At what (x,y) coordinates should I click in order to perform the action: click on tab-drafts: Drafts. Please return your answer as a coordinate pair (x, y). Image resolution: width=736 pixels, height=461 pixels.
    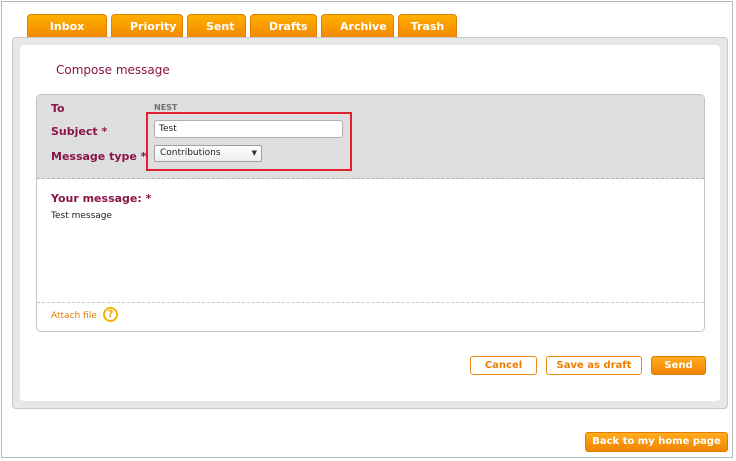
    Looking at the image, I should click on (283, 25).